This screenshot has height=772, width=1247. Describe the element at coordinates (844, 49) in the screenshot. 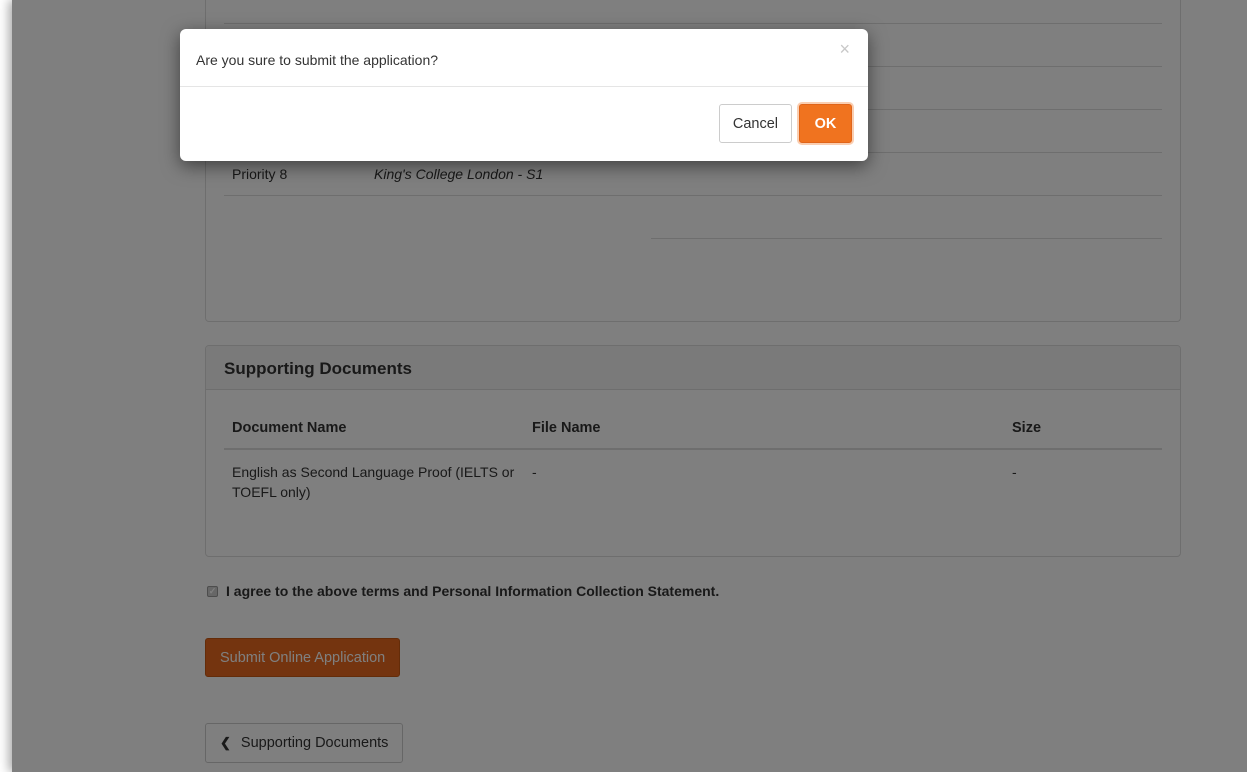

I see `close-icon: ×` at that location.